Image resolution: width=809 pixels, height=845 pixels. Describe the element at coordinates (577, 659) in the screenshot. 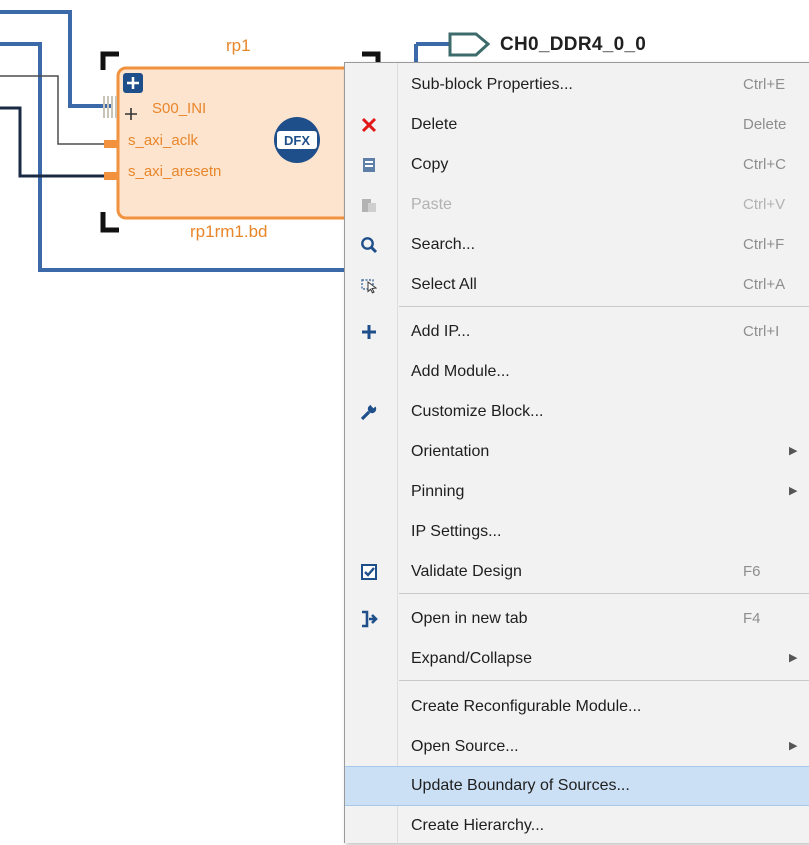

I see `menu-item-expand-collapse: Expand/Collapse ▶` at that location.